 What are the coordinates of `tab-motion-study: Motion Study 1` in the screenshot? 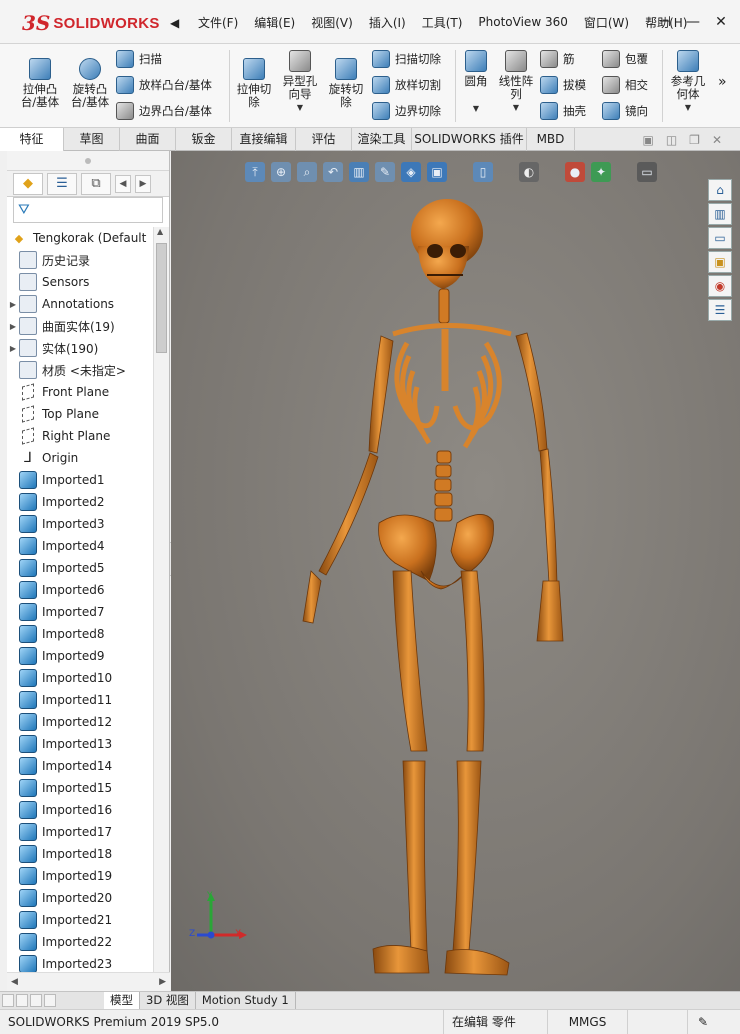 It's located at (246, 1000).